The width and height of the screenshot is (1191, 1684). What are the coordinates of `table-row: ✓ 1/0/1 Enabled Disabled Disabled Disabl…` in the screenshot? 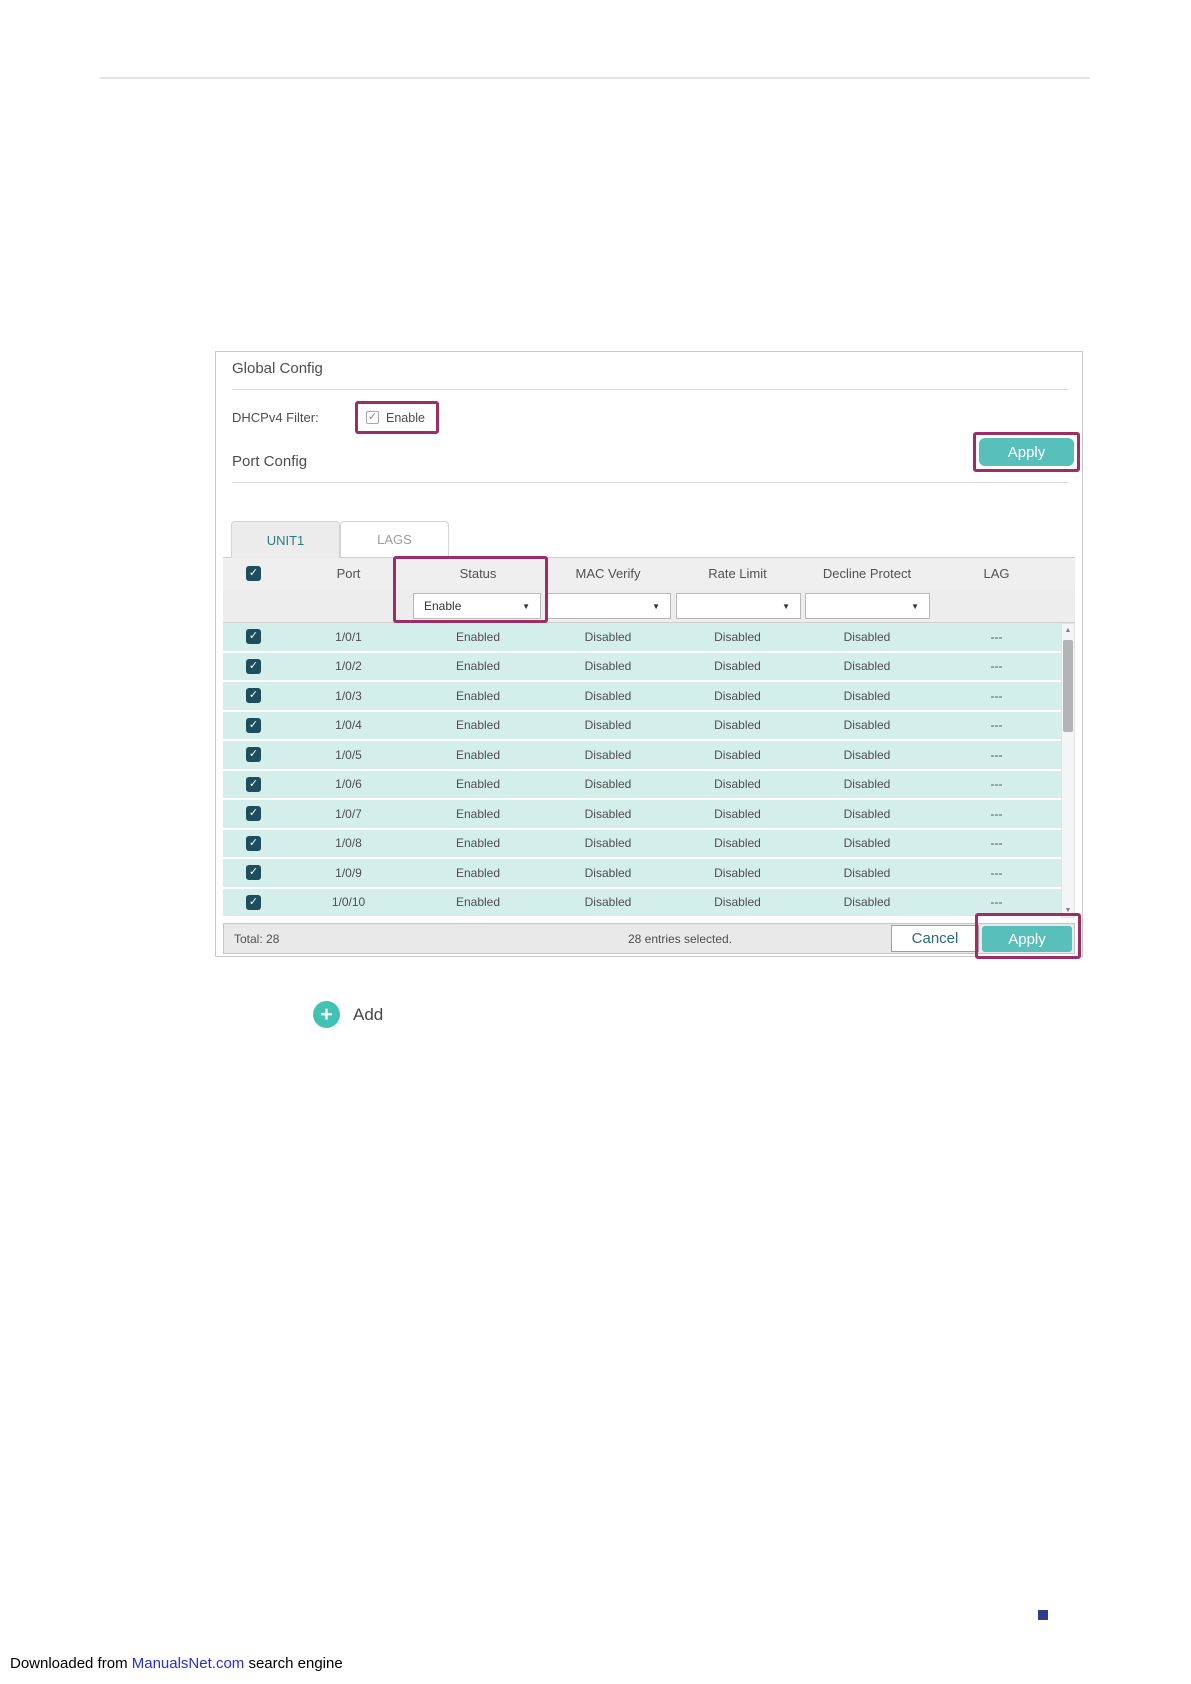 It's located at (642, 638).